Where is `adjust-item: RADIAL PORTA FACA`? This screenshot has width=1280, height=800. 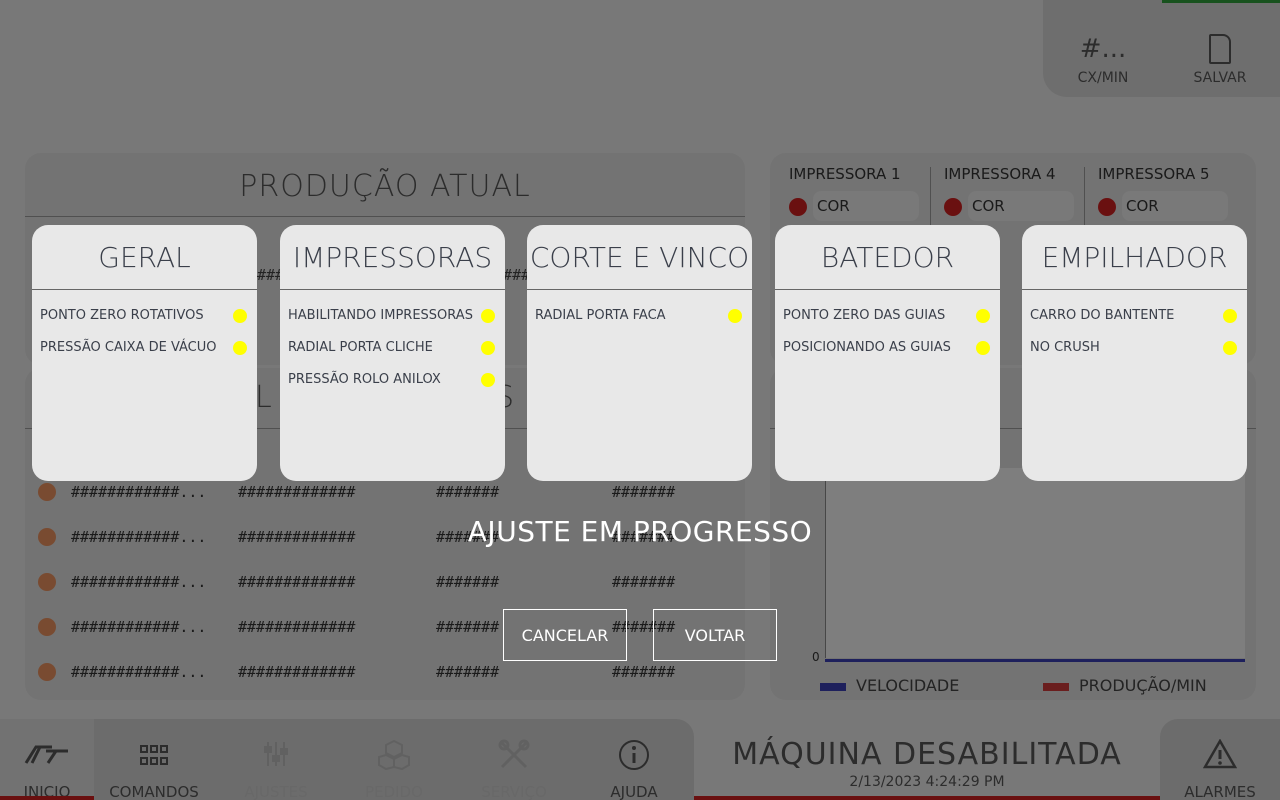 adjust-item: RADIAL PORTA FACA is located at coordinates (639, 321).